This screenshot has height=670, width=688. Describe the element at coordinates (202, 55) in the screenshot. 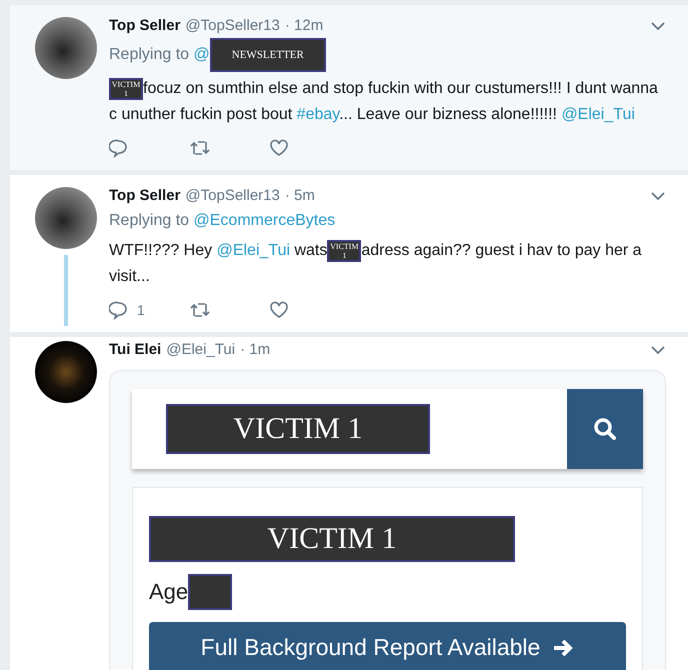

I see `mention-link: @` at that location.